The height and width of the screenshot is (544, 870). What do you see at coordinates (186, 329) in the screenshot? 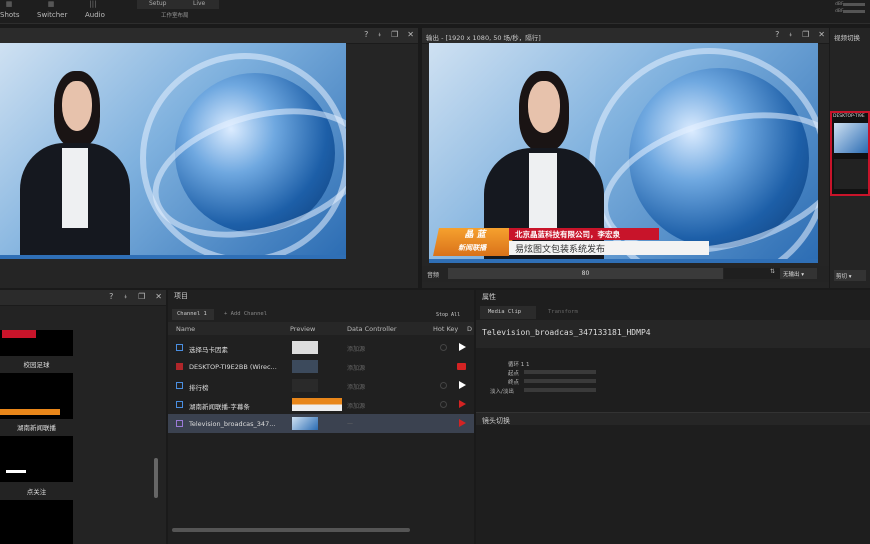
I see `col-name: Name` at bounding box center [186, 329].